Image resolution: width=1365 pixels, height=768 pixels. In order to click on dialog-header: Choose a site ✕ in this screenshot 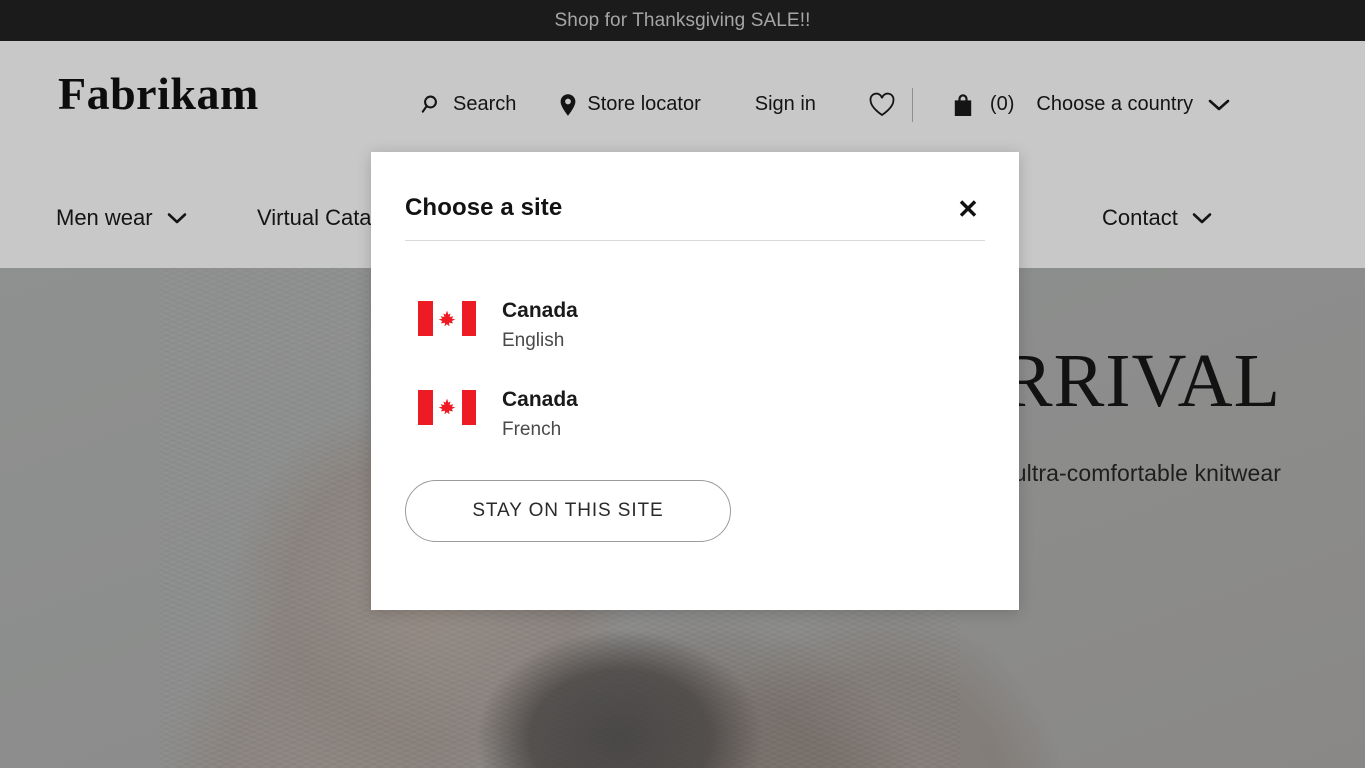, I will do `click(695, 218)`.